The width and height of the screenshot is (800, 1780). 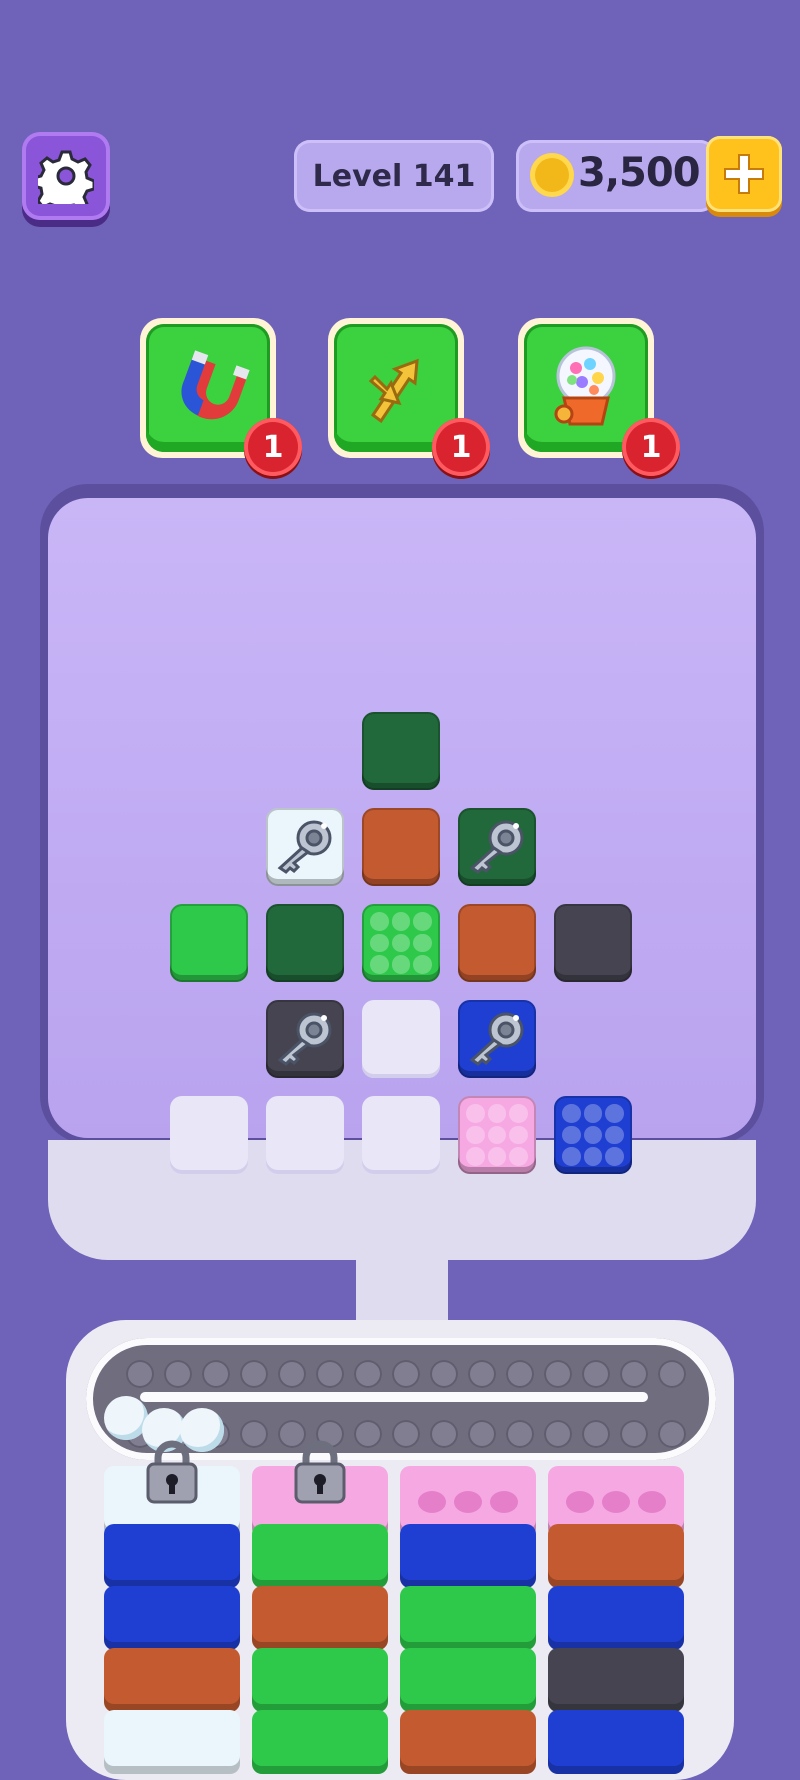 I want to click on shuffle-arrows-icon, so click(x=393, y=391).